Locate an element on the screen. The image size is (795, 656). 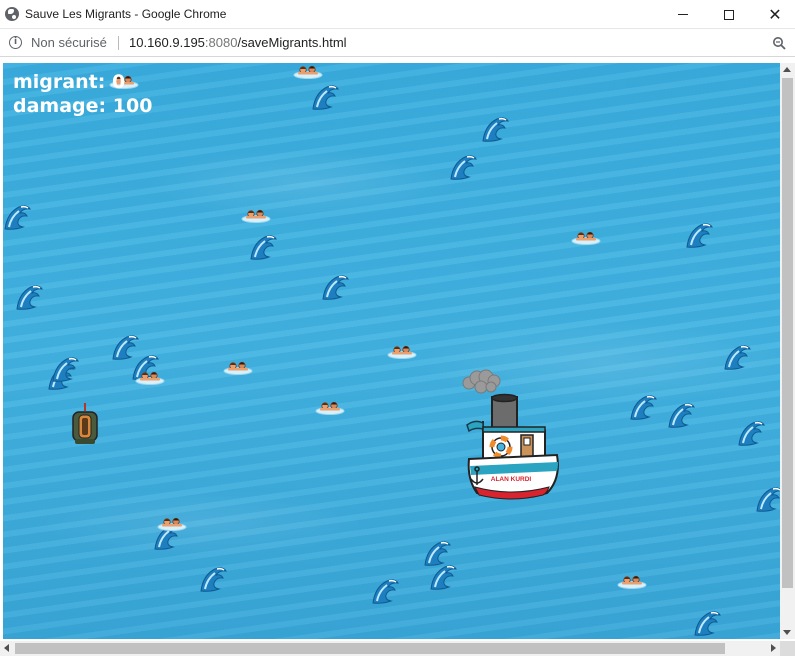
scroll-left-icon is located at coordinates (6, 648).